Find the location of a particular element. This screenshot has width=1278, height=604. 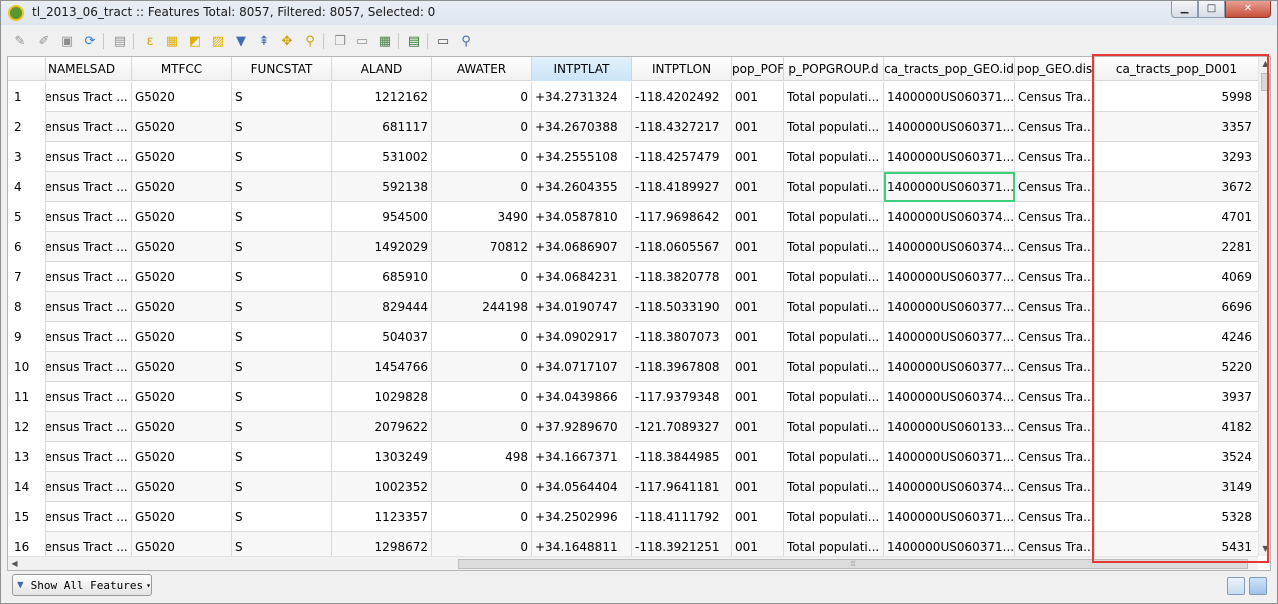

cell-intptlon: -118.3844985 is located at coordinates (682, 457).